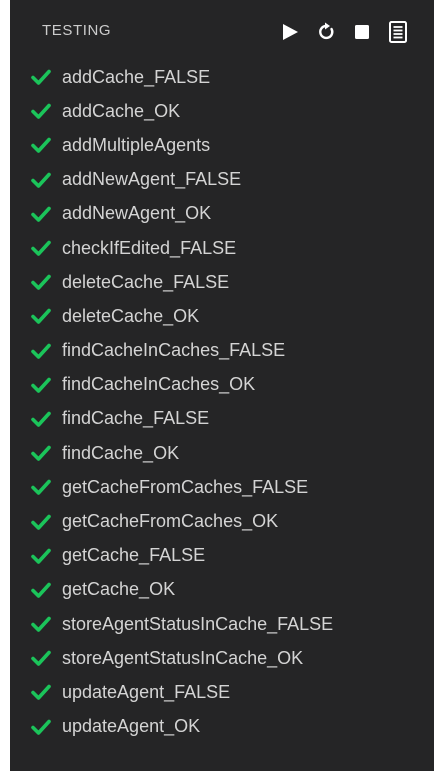 The image size is (437, 771). Describe the element at coordinates (222, 556) in the screenshot. I see `test-item: getCache_FALSE` at that location.